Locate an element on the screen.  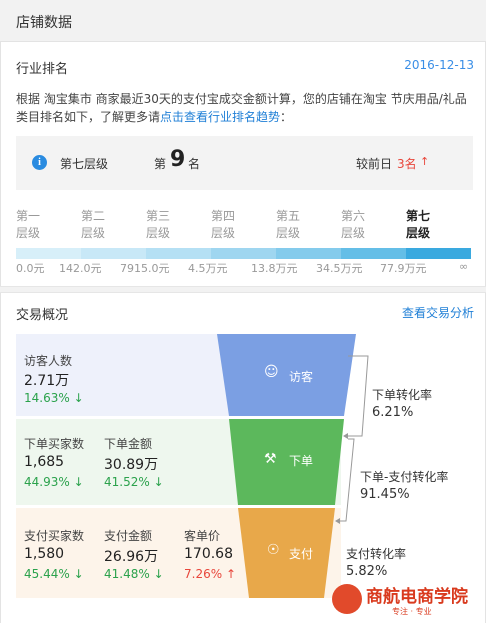
pay-amount-value: 26.96万 is located at coordinates (131, 557).